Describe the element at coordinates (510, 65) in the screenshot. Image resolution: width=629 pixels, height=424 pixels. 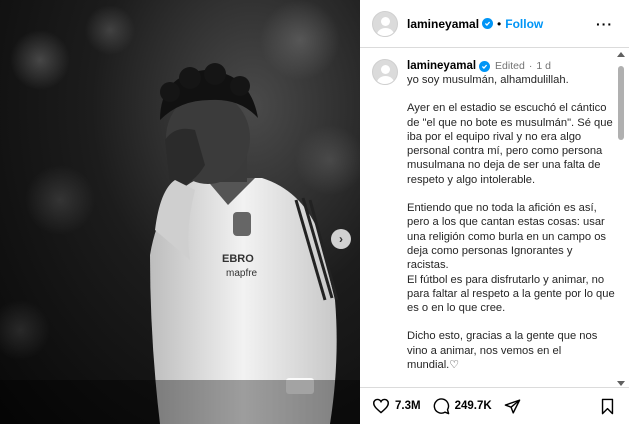
I see `edited-label: Edited` at that location.